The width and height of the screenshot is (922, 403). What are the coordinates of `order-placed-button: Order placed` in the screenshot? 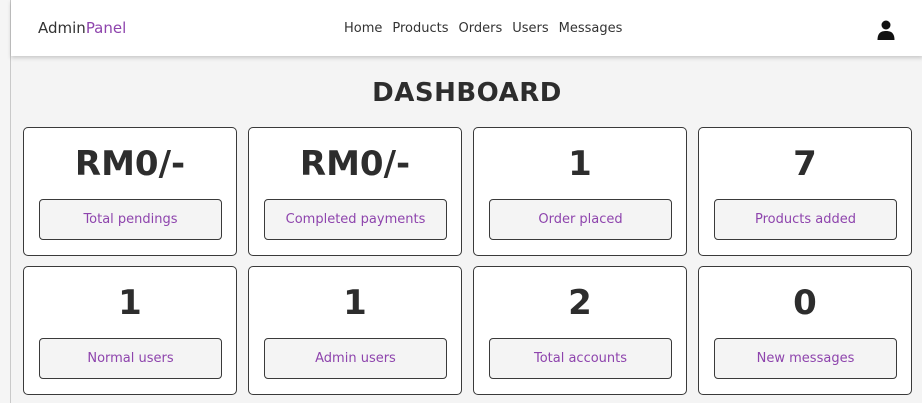 It's located at (580, 219).